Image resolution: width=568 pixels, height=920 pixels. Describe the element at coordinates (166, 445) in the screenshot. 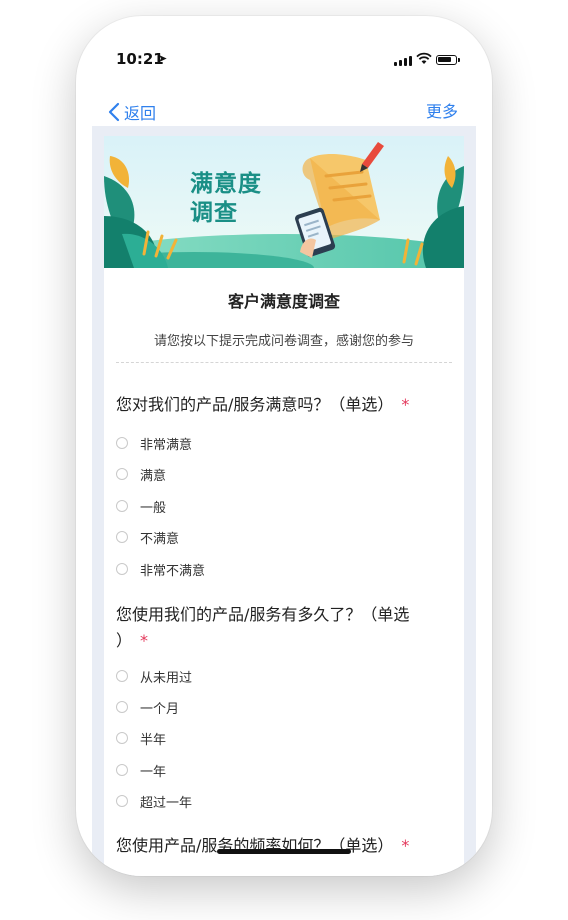

I see `option-label: 非常满意` at that location.